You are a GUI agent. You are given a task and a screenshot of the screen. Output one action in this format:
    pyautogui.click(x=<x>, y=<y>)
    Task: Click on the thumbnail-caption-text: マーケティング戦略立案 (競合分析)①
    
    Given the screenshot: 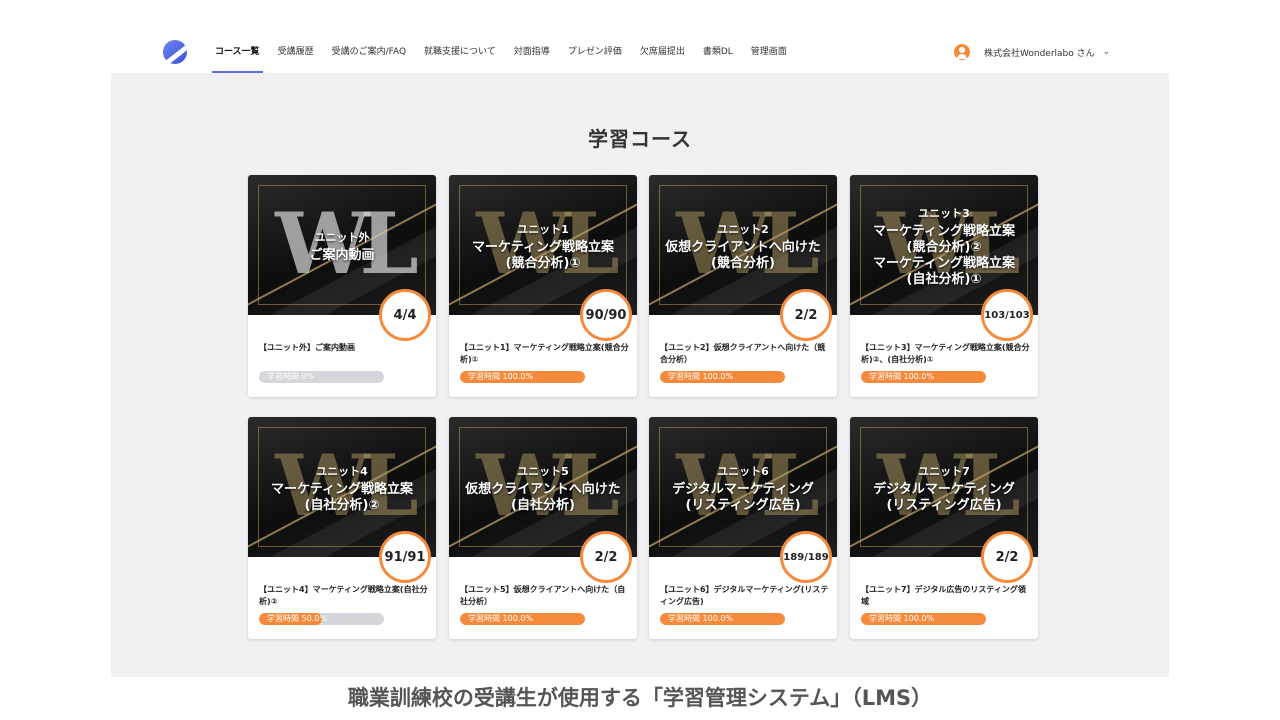 What is the action you would take?
    pyautogui.click(x=543, y=255)
    